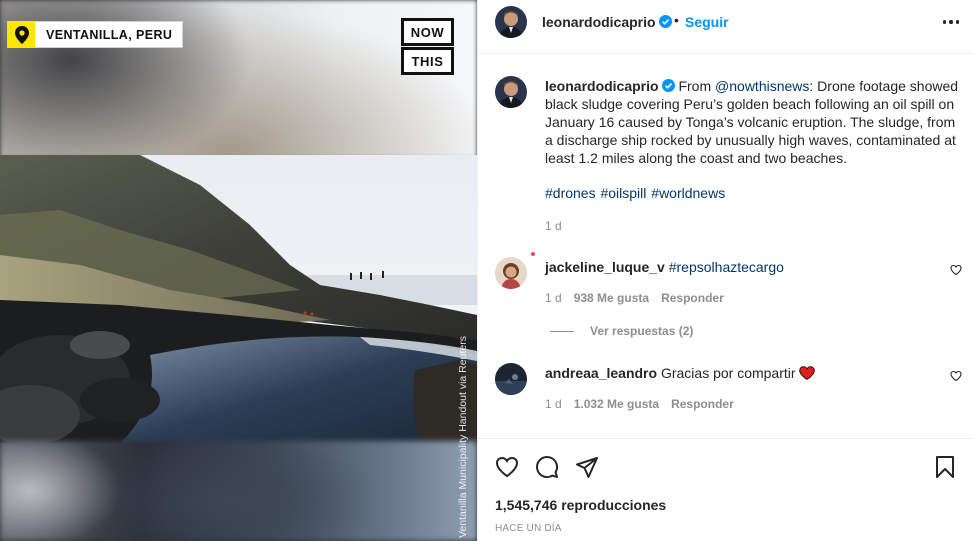 Image resolution: width=973 pixels, height=541 pixels. I want to click on author-username: leonardodicaprio, so click(607, 22).